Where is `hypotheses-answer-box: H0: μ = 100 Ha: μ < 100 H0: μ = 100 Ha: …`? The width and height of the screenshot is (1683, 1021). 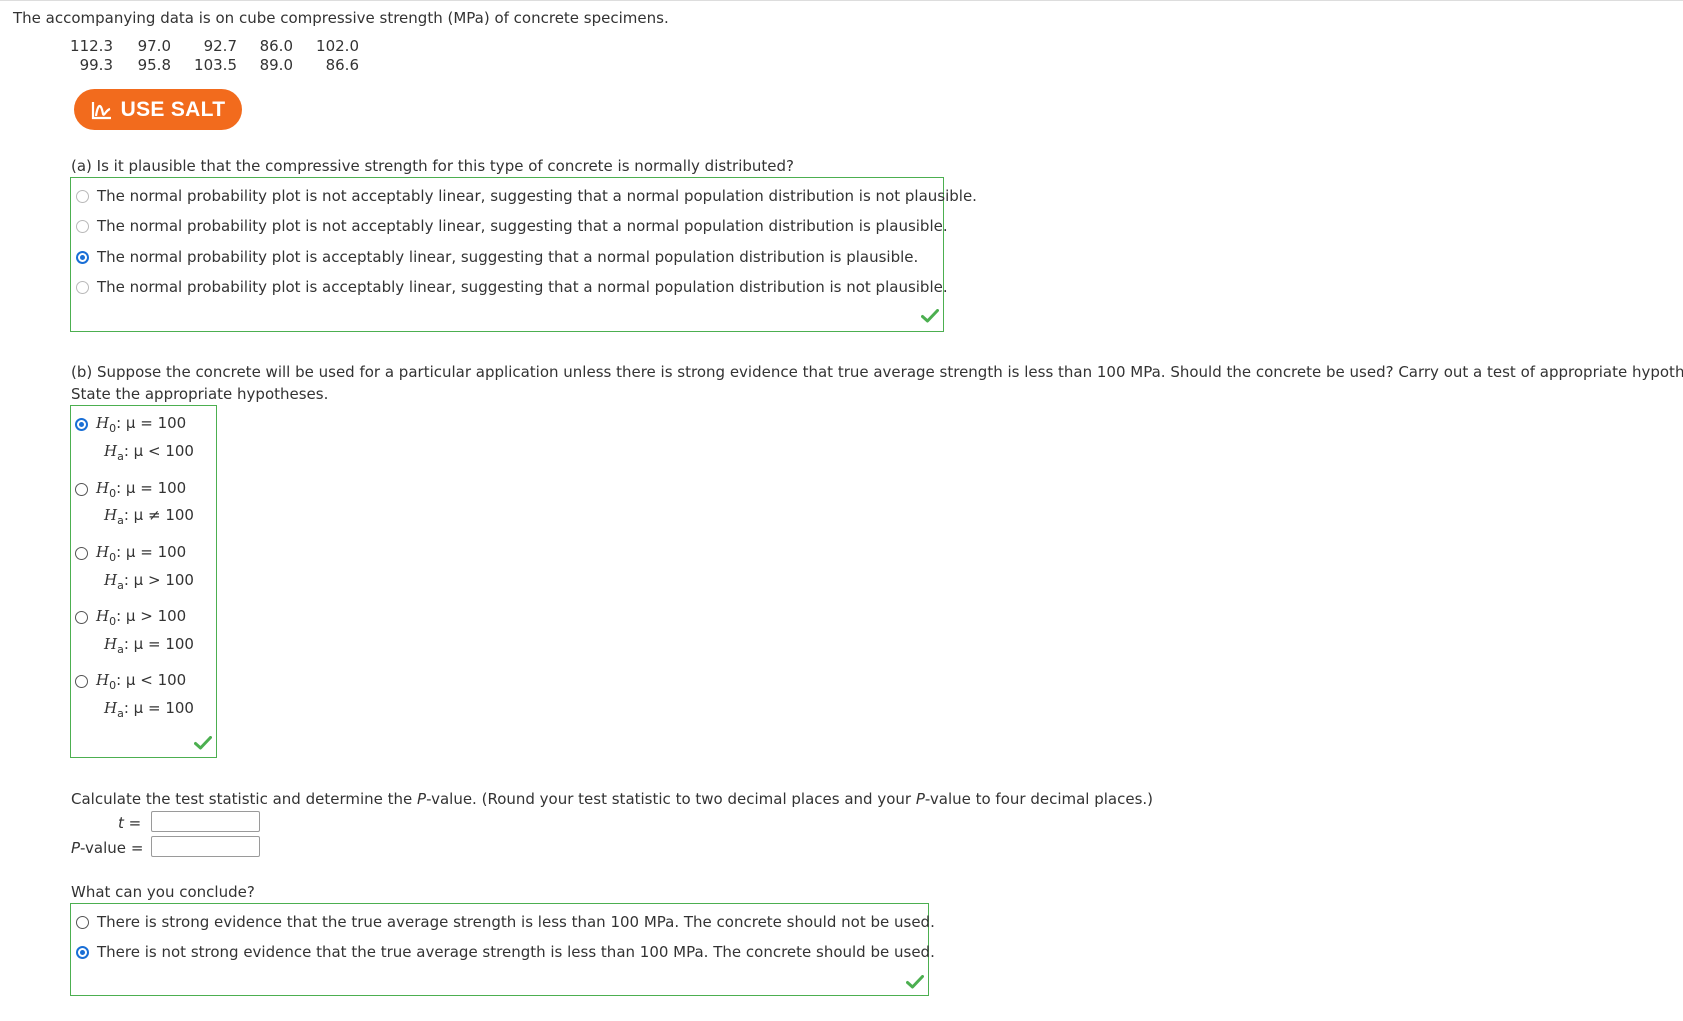
hypotheses-answer-box: H0: μ = 100 Ha: μ < 100 H0: μ = 100 Ha: … is located at coordinates (143, 581).